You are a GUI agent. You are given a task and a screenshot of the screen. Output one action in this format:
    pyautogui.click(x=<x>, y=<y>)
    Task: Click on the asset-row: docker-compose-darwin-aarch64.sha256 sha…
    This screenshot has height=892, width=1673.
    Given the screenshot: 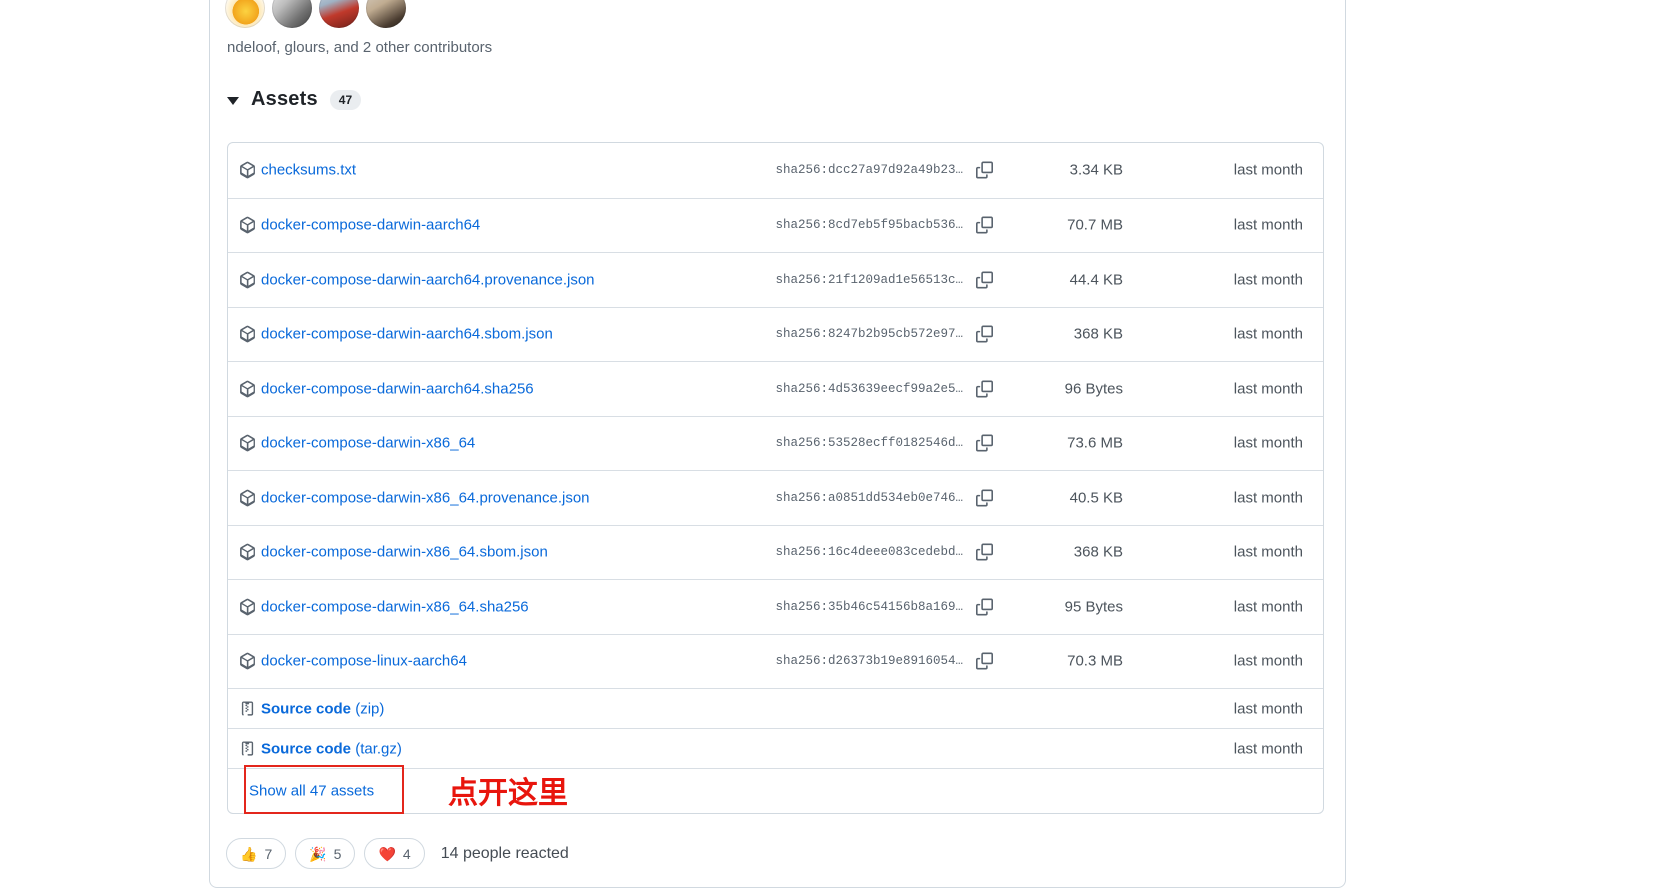 What is the action you would take?
    pyautogui.click(x=775, y=388)
    